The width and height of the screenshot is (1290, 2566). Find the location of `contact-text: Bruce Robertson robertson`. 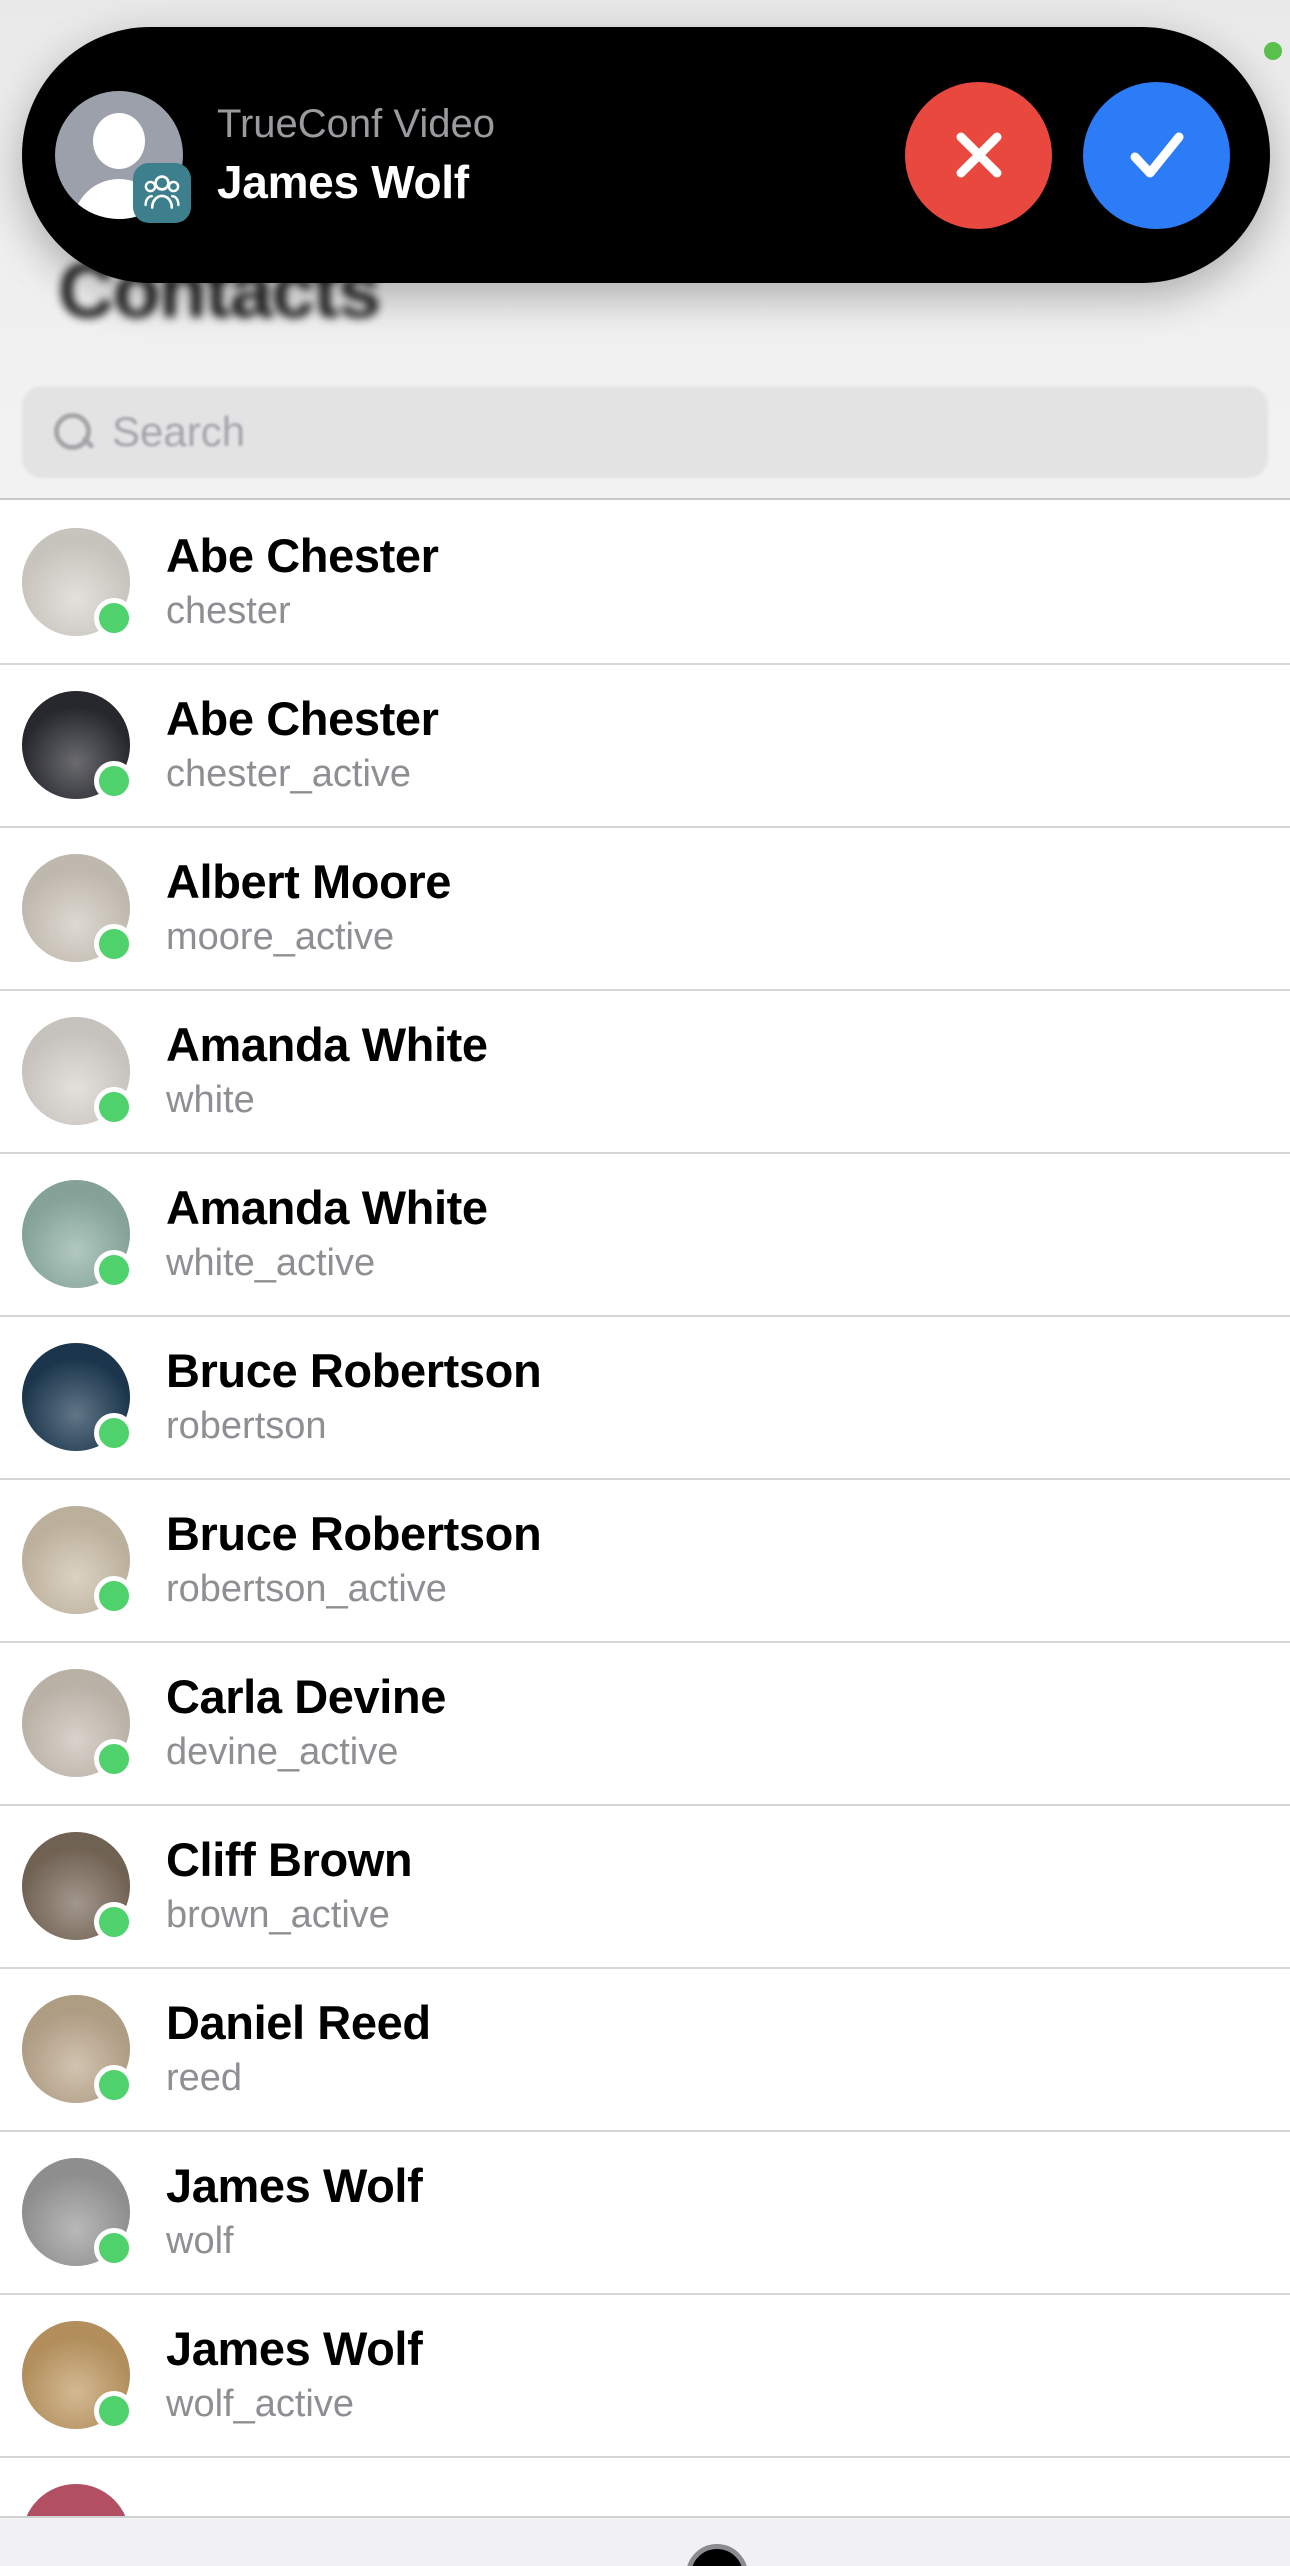

contact-text: Bruce Robertson robertson is located at coordinates (354, 1395).